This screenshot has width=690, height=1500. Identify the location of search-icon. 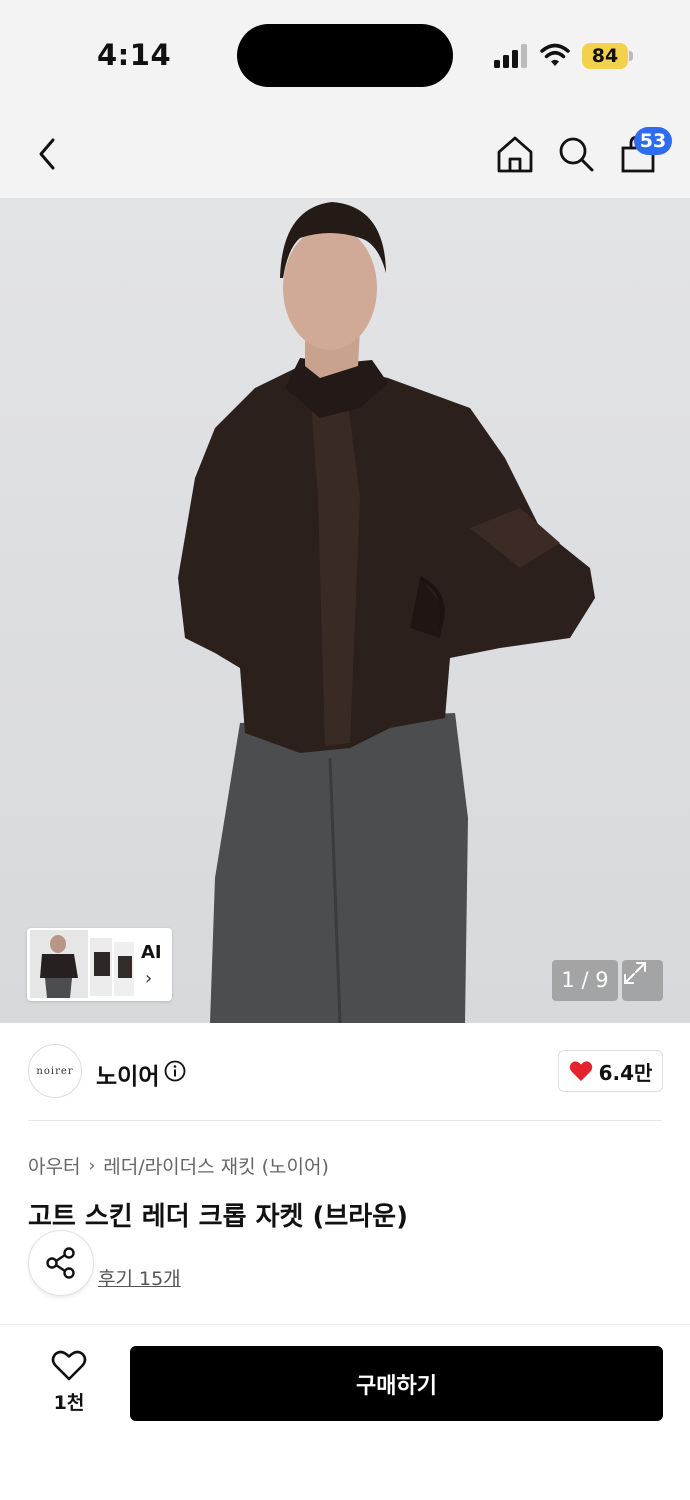
(576, 154).